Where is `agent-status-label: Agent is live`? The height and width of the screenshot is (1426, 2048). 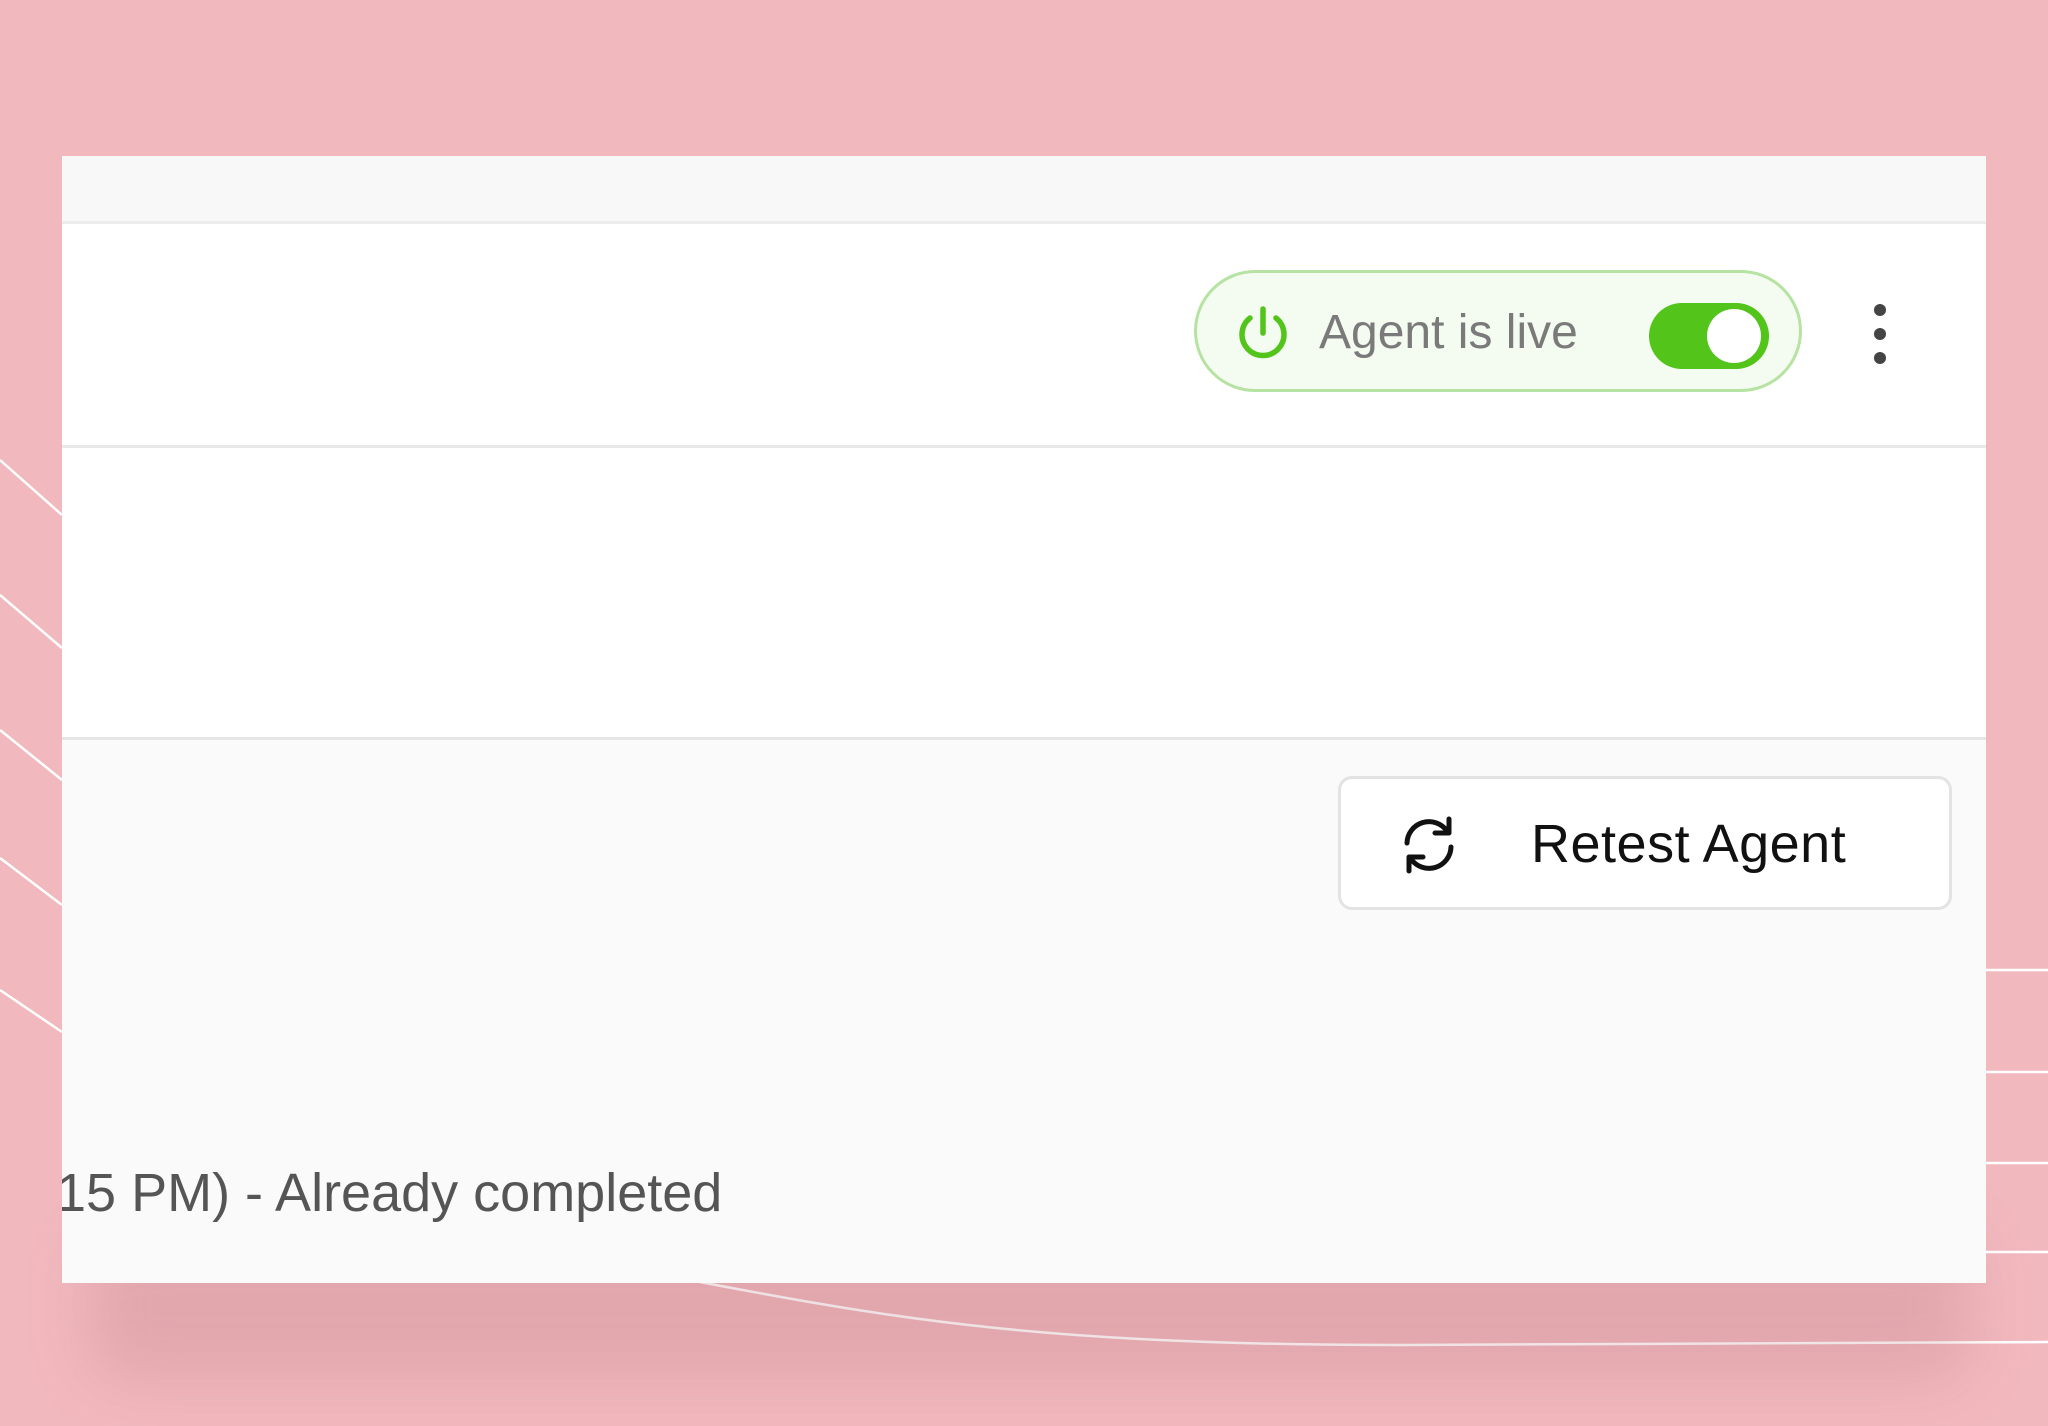
agent-status-label: Agent is live is located at coordinates (1448, 332).